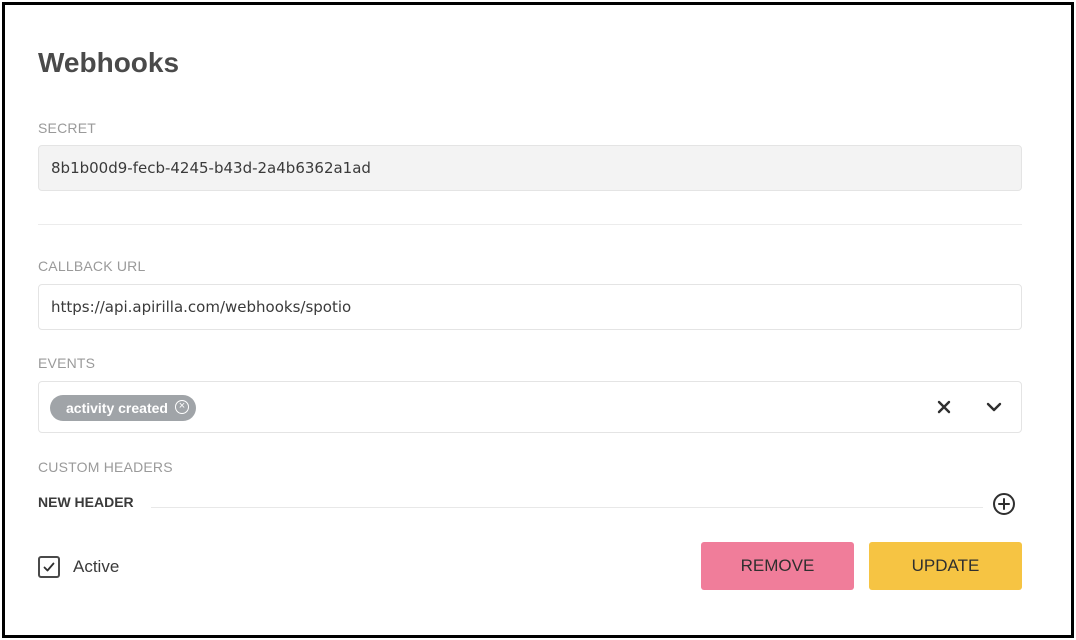  I want to click on circle-x-icon: ×, so click(181, 407).